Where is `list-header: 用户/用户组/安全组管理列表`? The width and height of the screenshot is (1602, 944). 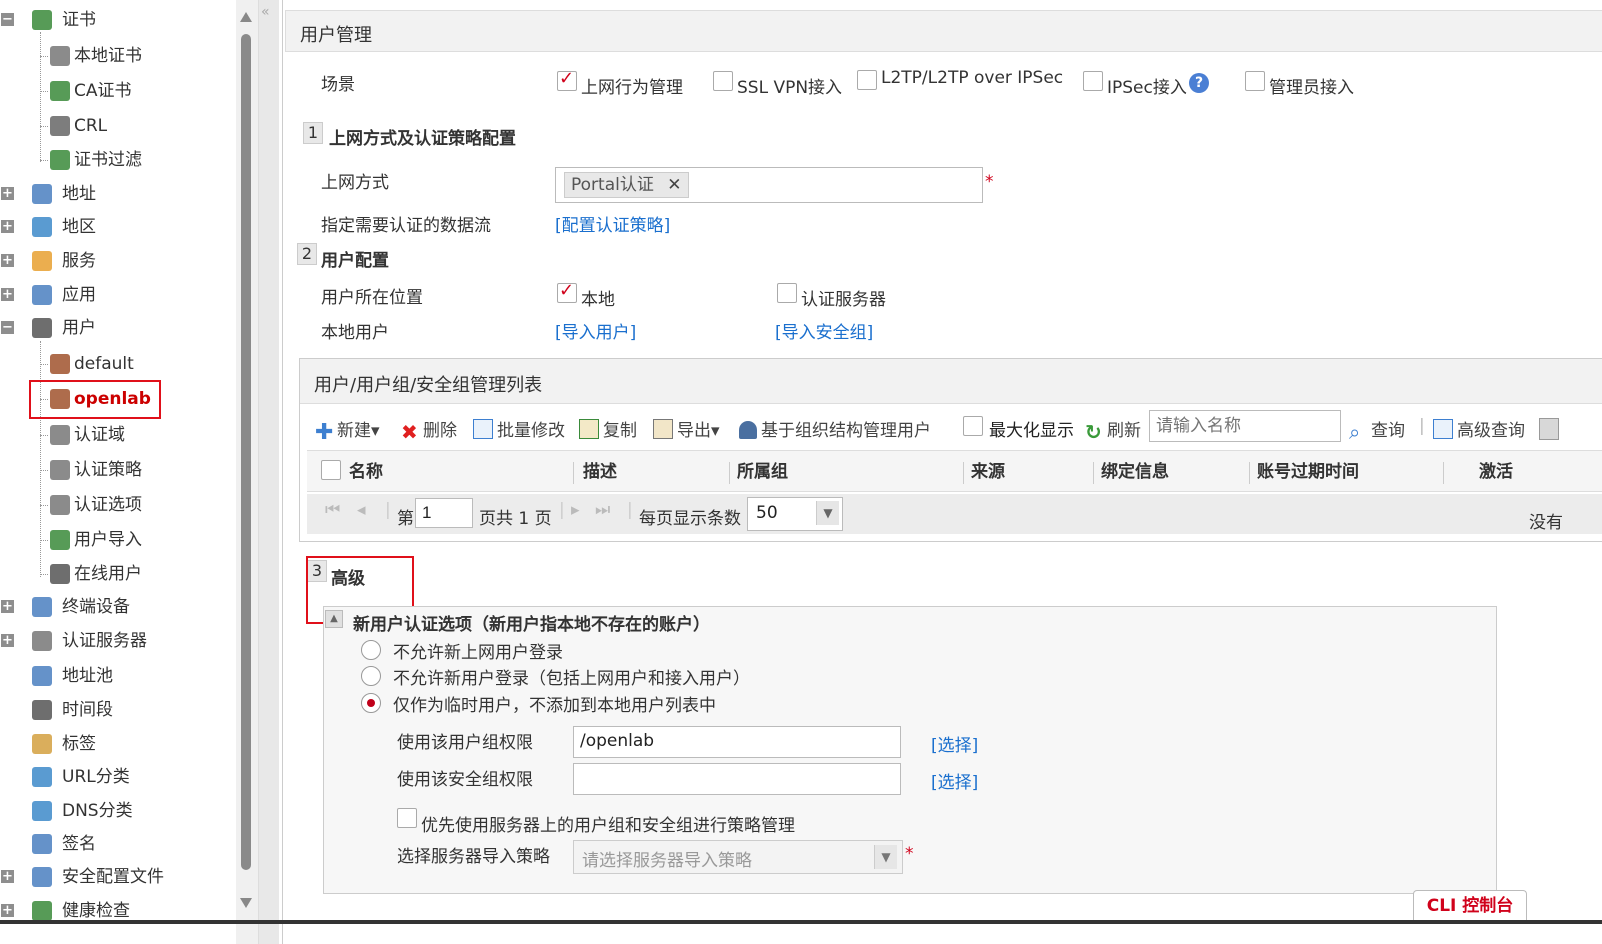
list-header: 用户/用户组/安全组管理列表 is located at coordinates (951, 381).